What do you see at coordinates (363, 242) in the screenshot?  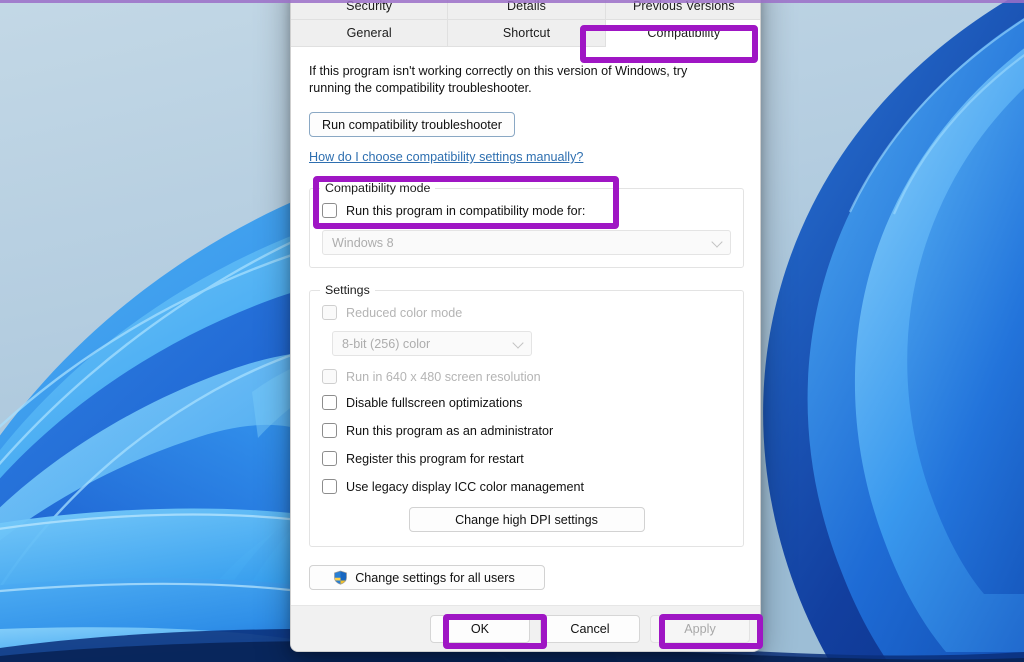 I see `compatibility-mode-dropdown-value: Windows 8` at bounding box center [363, 242].